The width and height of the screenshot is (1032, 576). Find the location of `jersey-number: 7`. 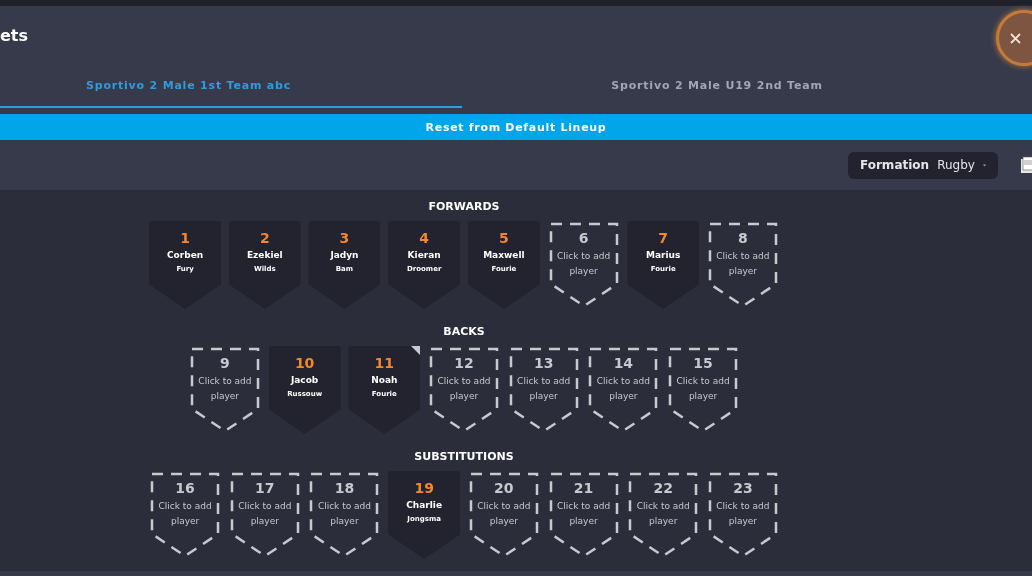

jersey-number: 7 is located at coordinates (663, 238).